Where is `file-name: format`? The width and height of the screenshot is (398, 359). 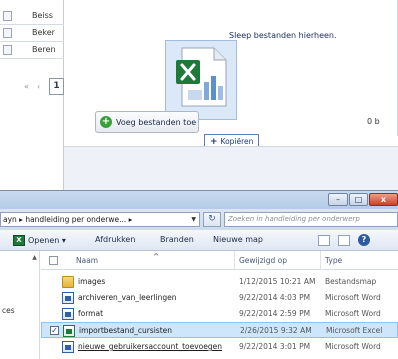 file-name: format is located at coordinates (91, 313).